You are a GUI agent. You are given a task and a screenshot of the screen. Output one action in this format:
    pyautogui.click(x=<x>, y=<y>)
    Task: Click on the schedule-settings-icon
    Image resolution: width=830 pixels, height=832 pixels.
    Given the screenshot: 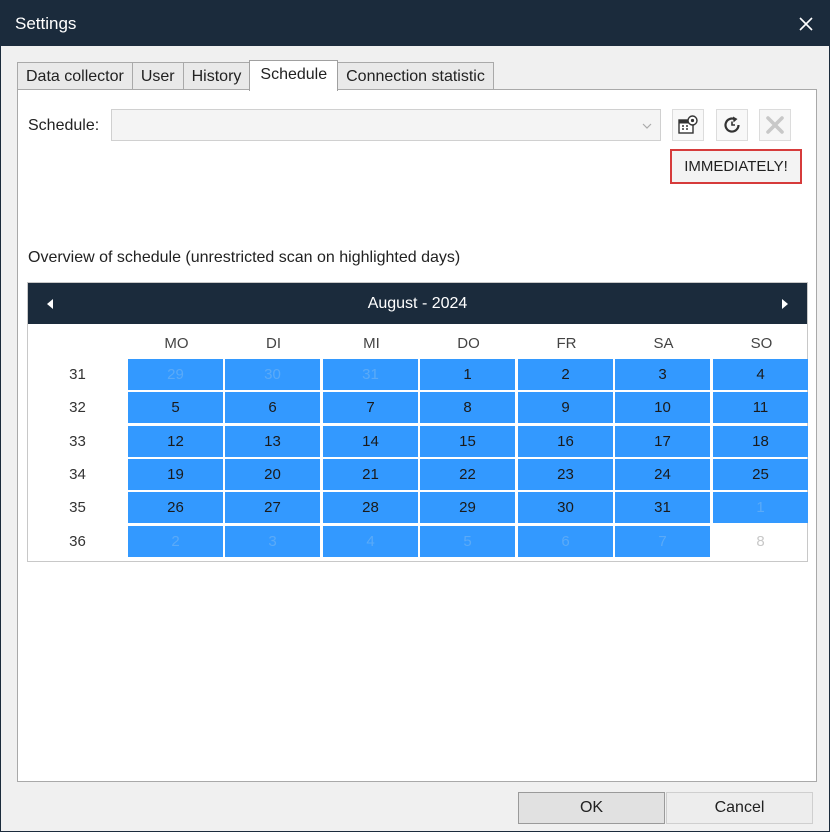 What is the action you would take?
    pyautogui.click(x=688, y=124)
    